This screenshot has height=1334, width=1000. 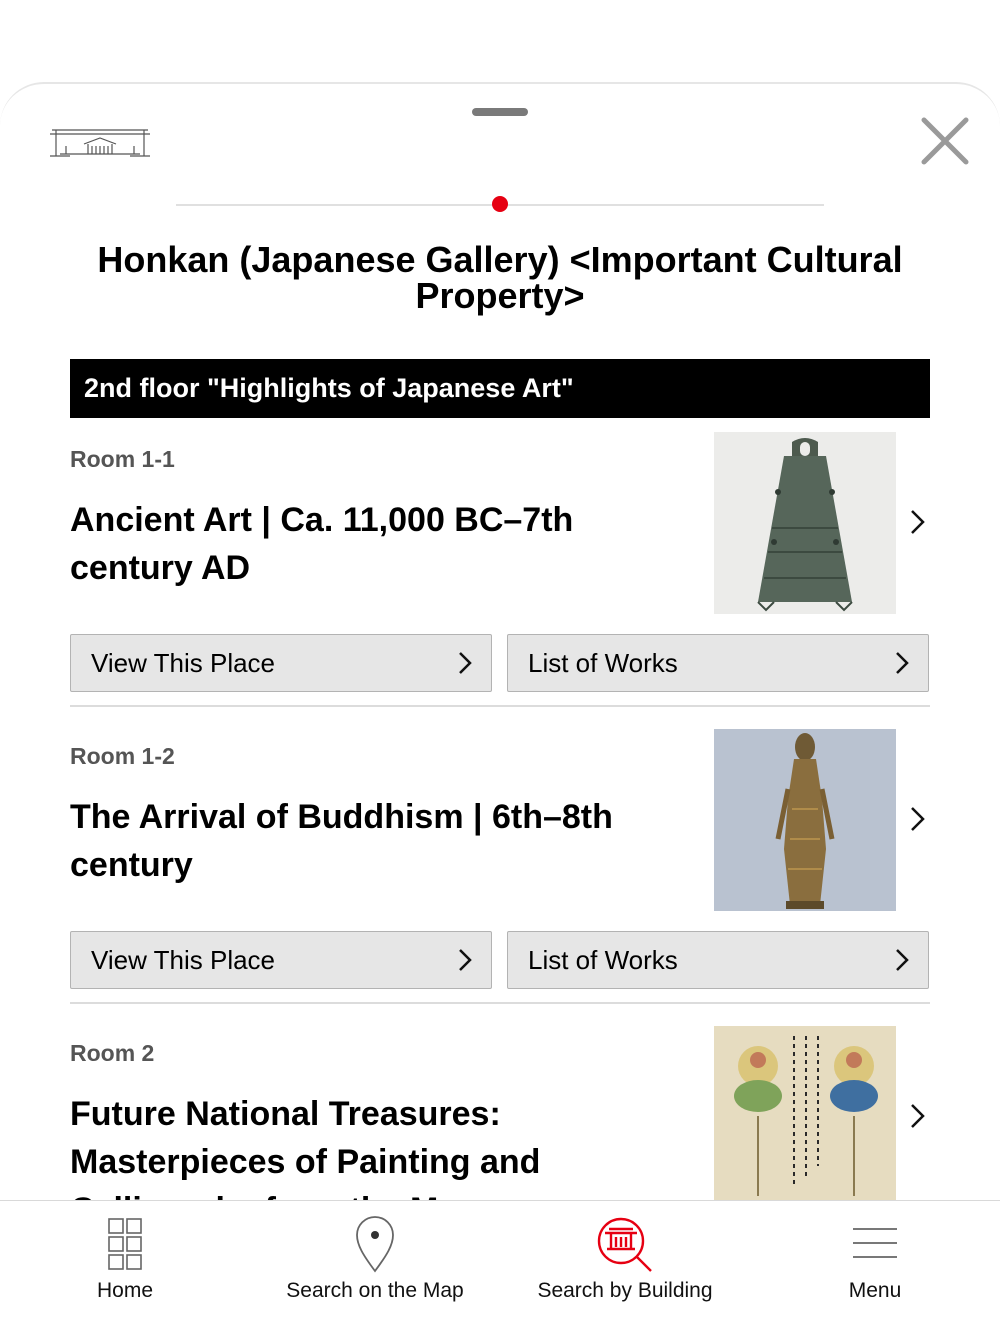 What do you see at coordinates (805, 820) in the screenshot?
I see `buddha-statue-image` at bounding box center [805, 820].